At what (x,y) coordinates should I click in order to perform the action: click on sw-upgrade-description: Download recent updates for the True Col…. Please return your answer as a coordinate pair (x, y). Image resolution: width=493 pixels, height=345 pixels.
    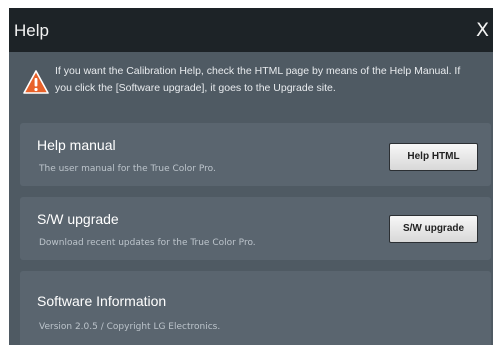
    Looking at the image, I should click on (147, 243).